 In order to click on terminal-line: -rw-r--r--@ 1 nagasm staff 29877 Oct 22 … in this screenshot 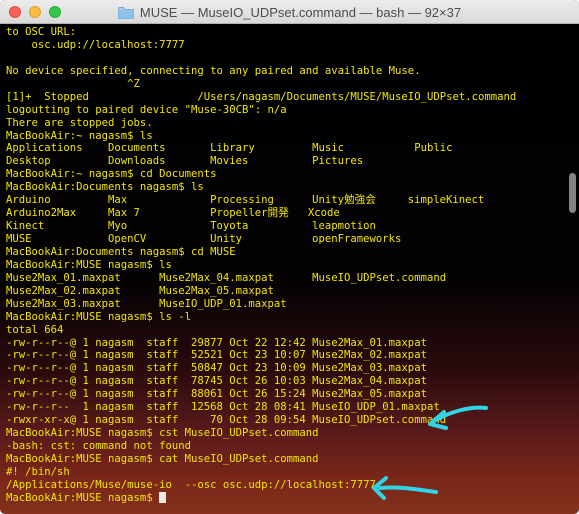, I will do `click(216, 342)`.